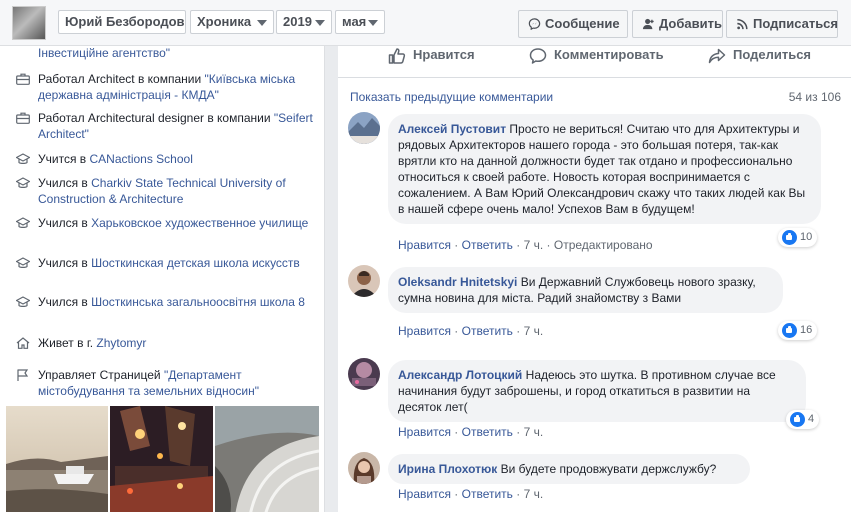 This screenshot has width=851, height=512. Describe the element at coordinates (125, 21) in the screenshot. I see `profile-name: Юрий Безбородов` at that location.